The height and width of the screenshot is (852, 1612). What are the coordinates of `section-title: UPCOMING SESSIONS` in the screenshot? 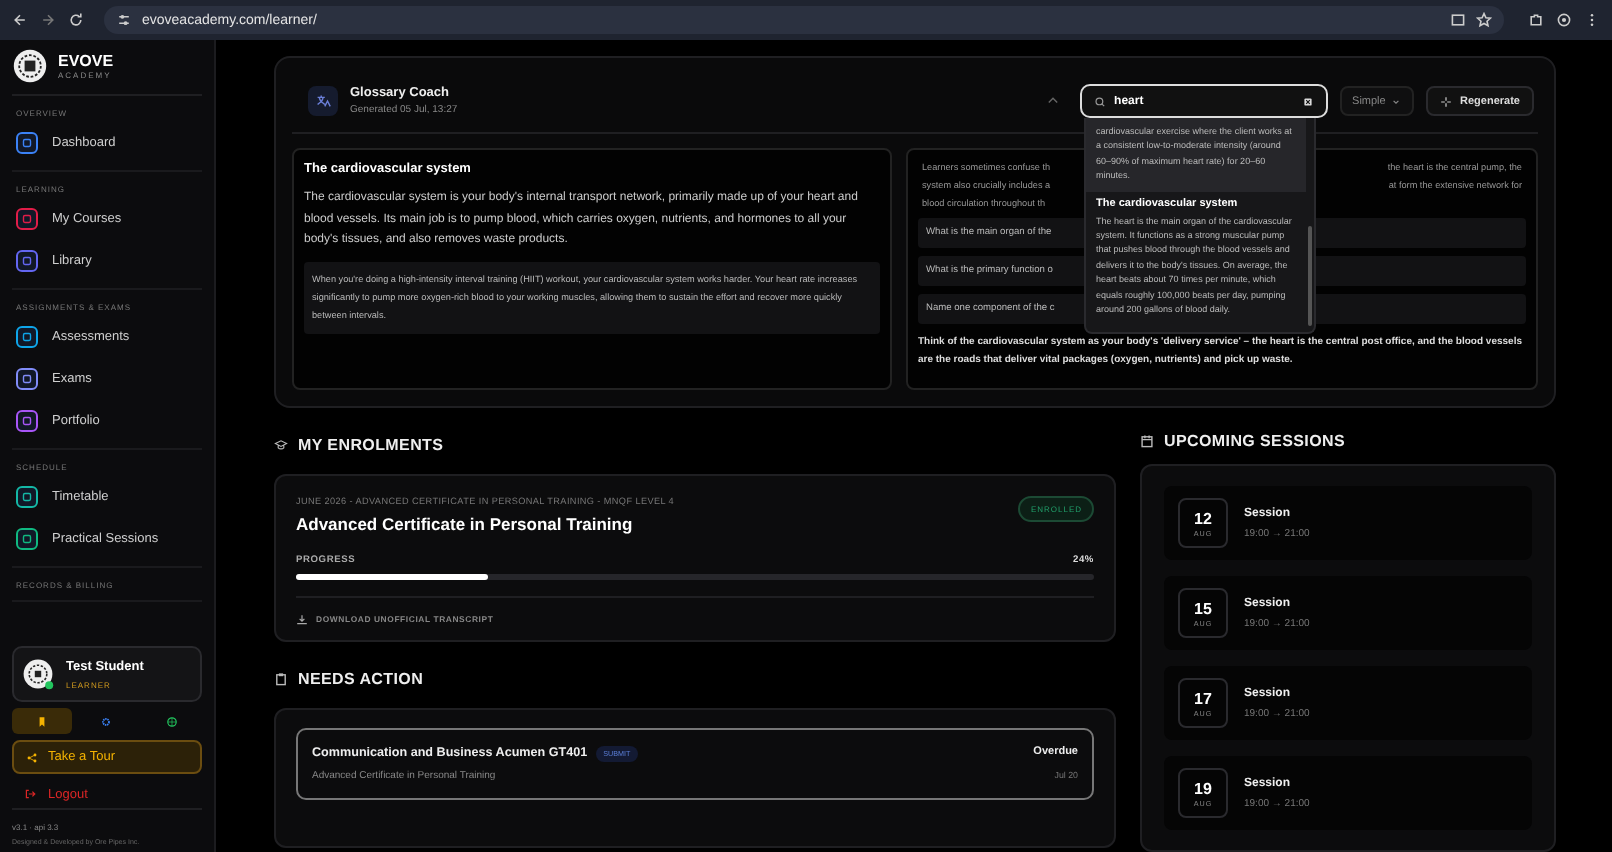 It's located at (1255, 440).